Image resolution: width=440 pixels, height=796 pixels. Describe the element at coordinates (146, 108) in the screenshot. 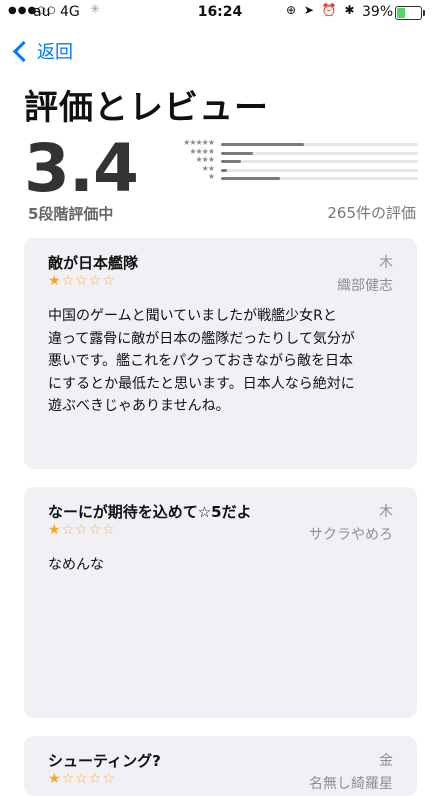

I see `page-title: 評価とレビュー` at that location.